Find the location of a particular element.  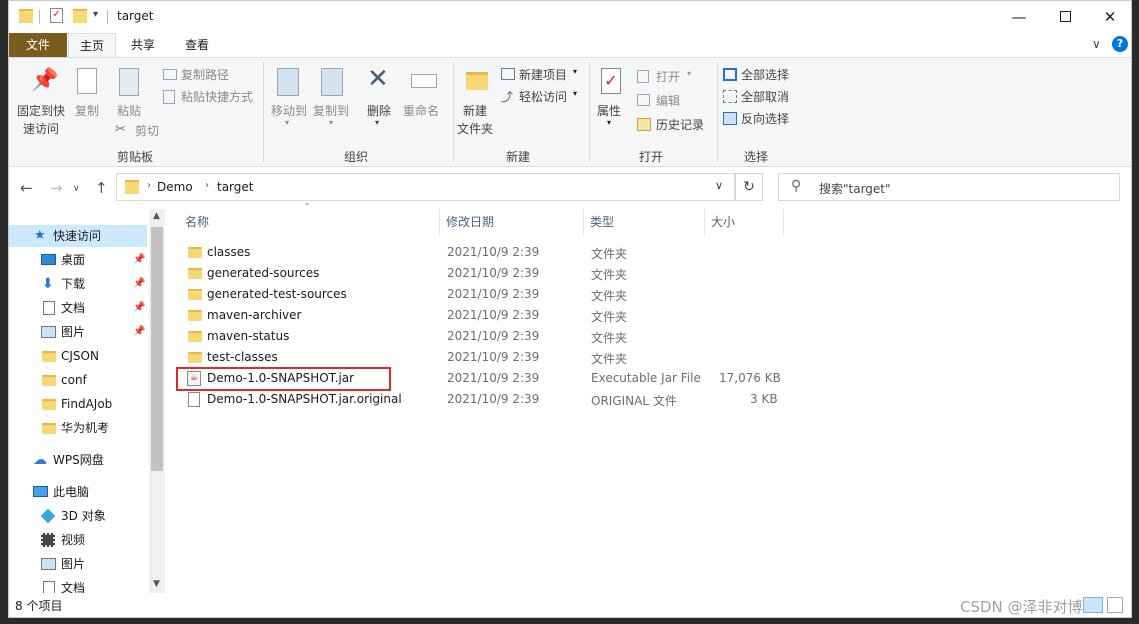

nav-item-documents: 文档 📌 is located at coordinates (78, 308).